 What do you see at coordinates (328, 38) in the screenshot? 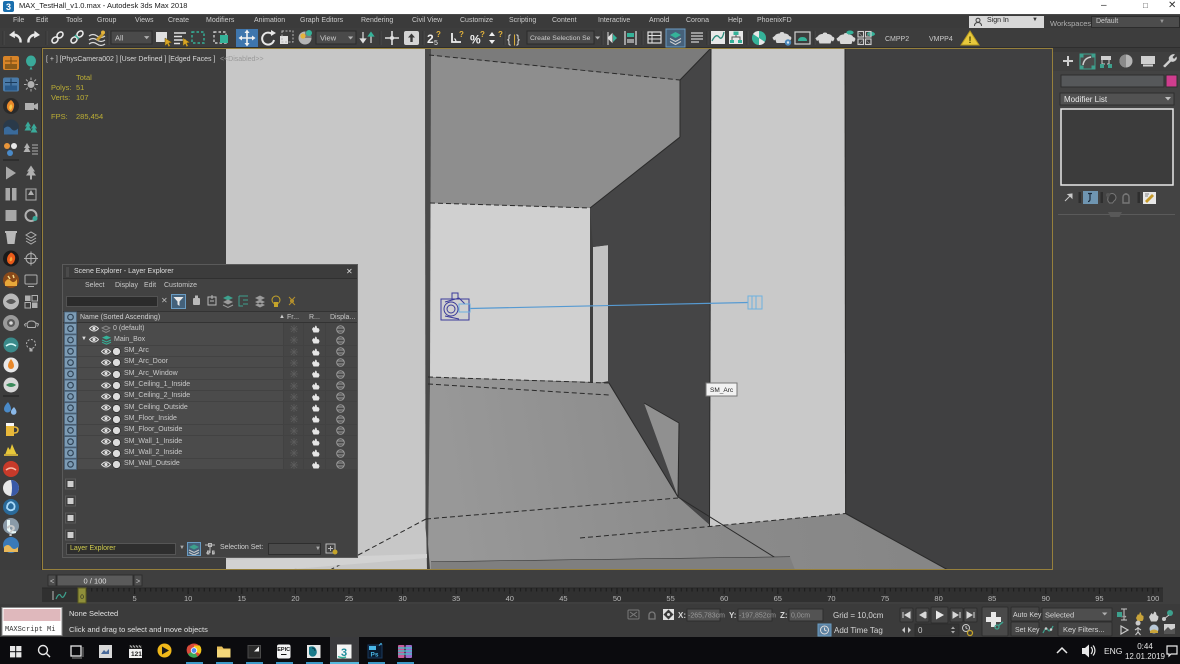
I see `svg-text: View` at bounding box center [328, 38].